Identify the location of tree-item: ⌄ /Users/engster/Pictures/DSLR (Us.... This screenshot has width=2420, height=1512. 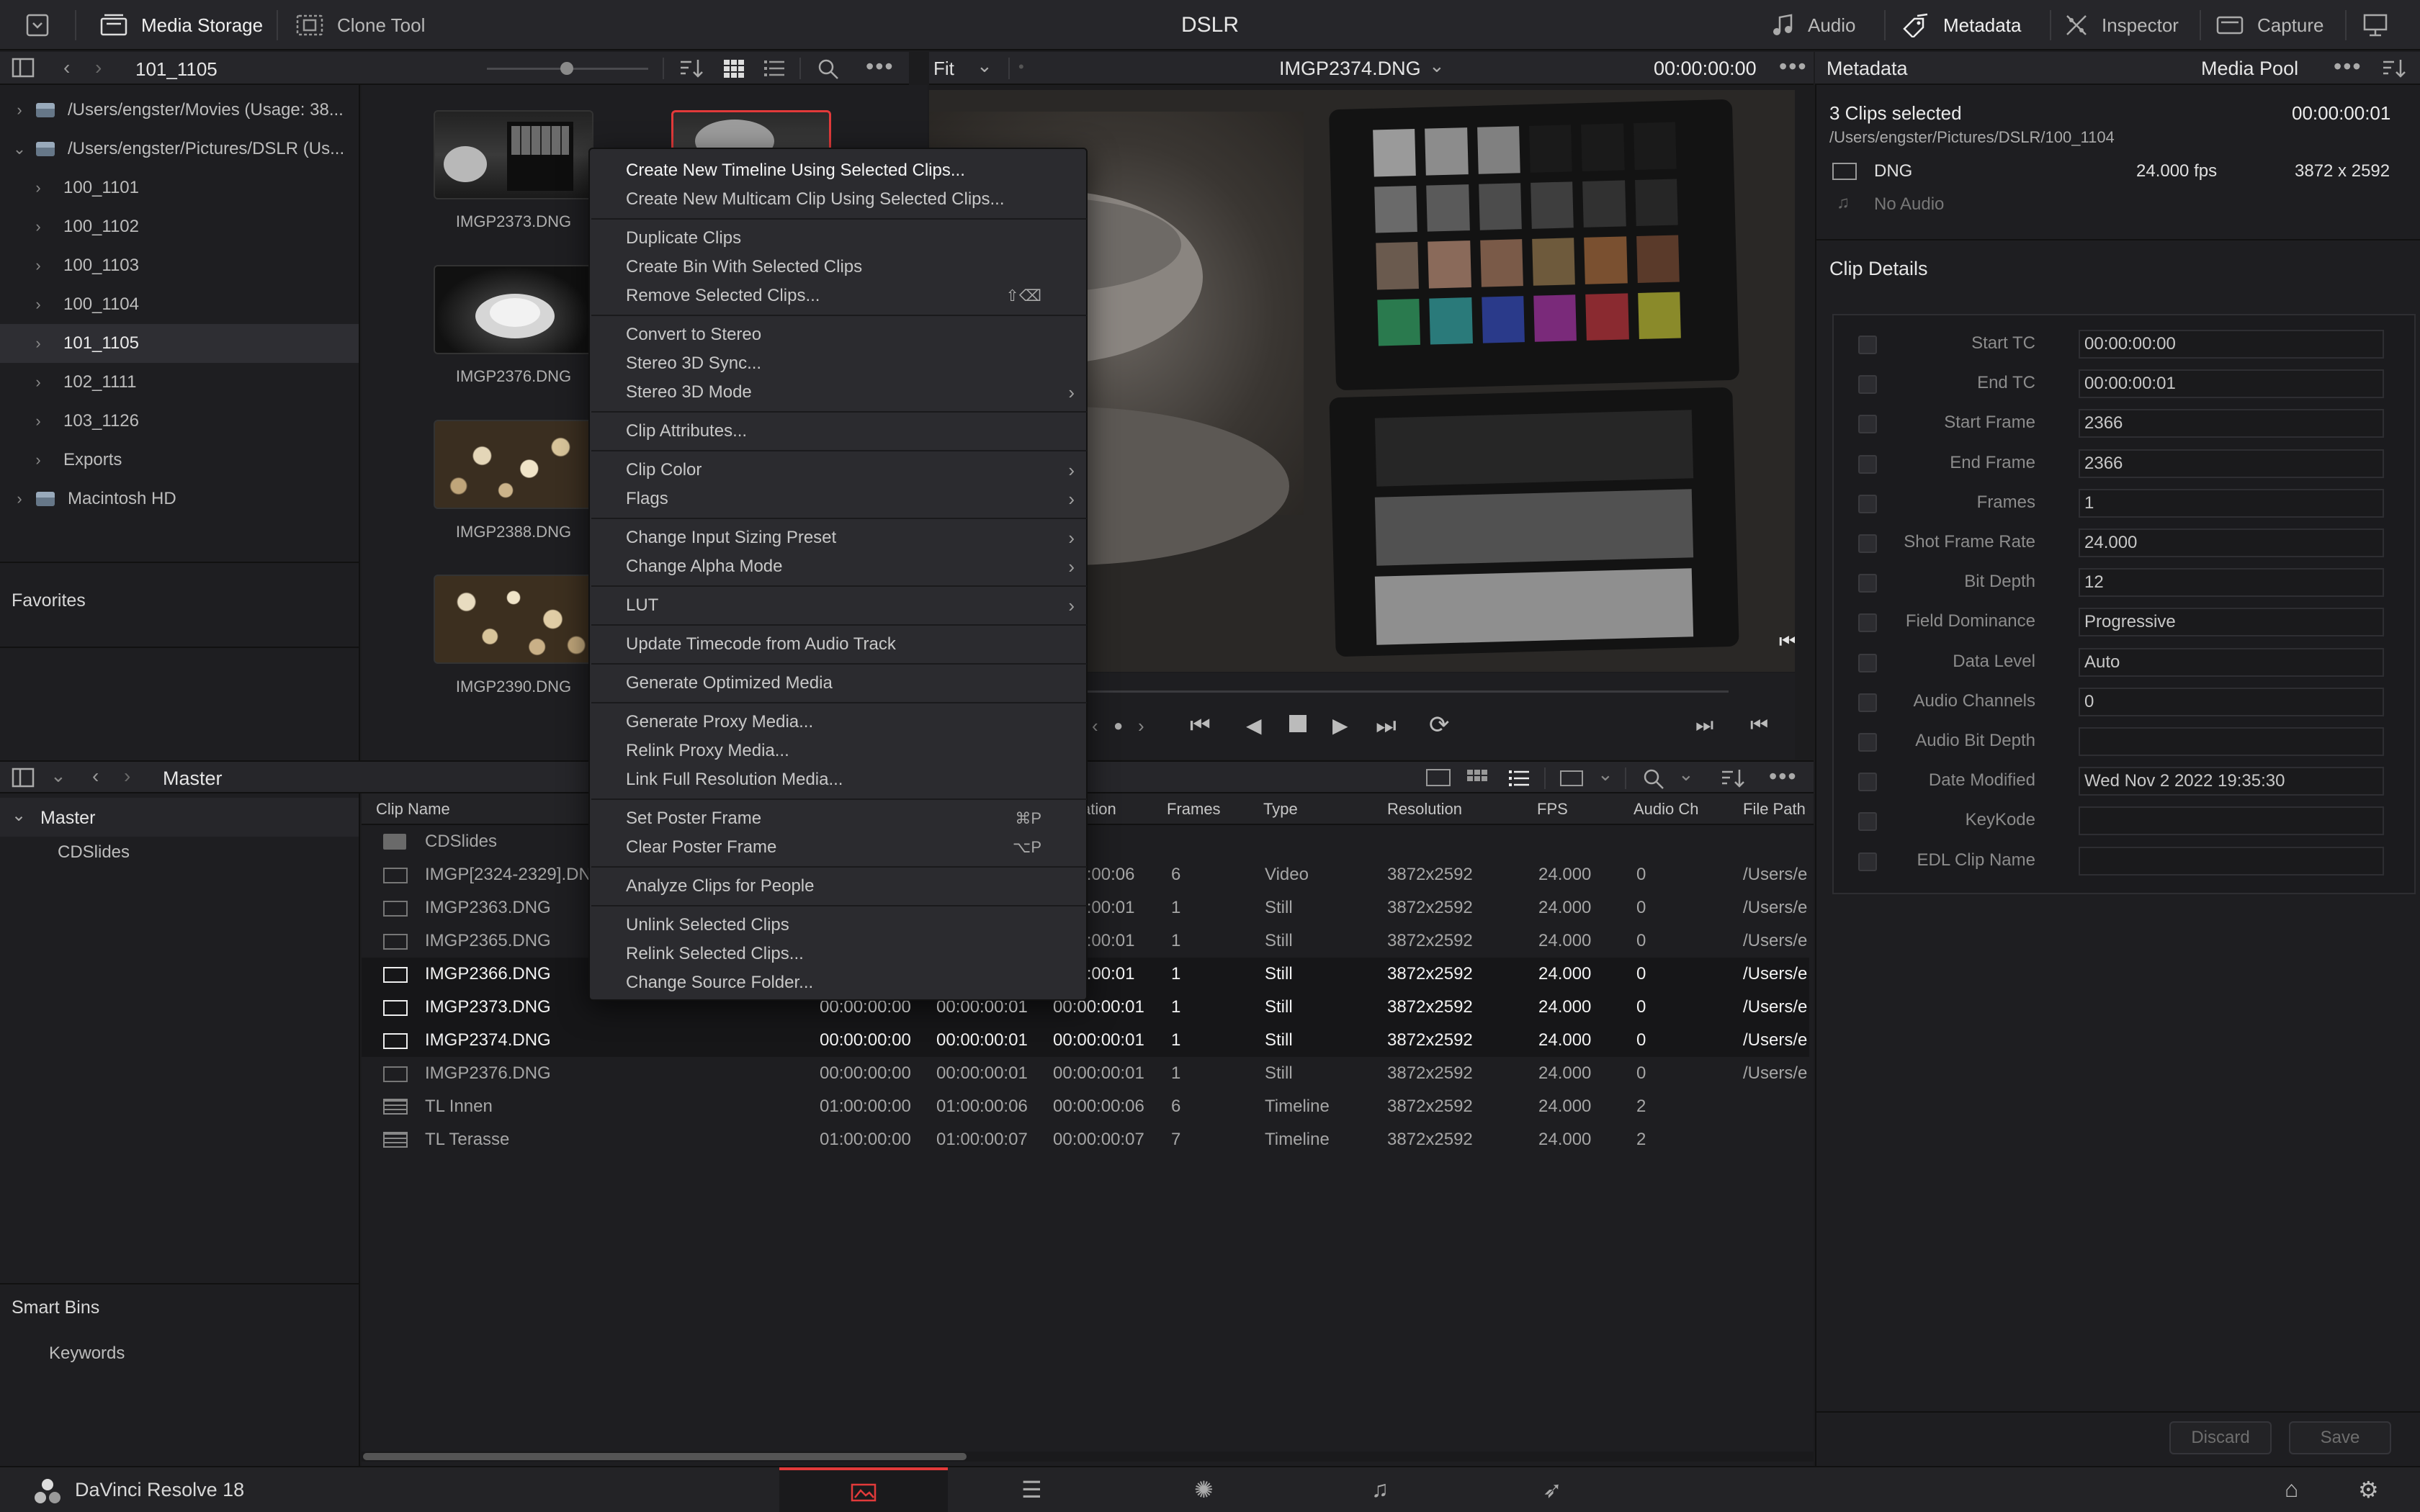
(179, 149).